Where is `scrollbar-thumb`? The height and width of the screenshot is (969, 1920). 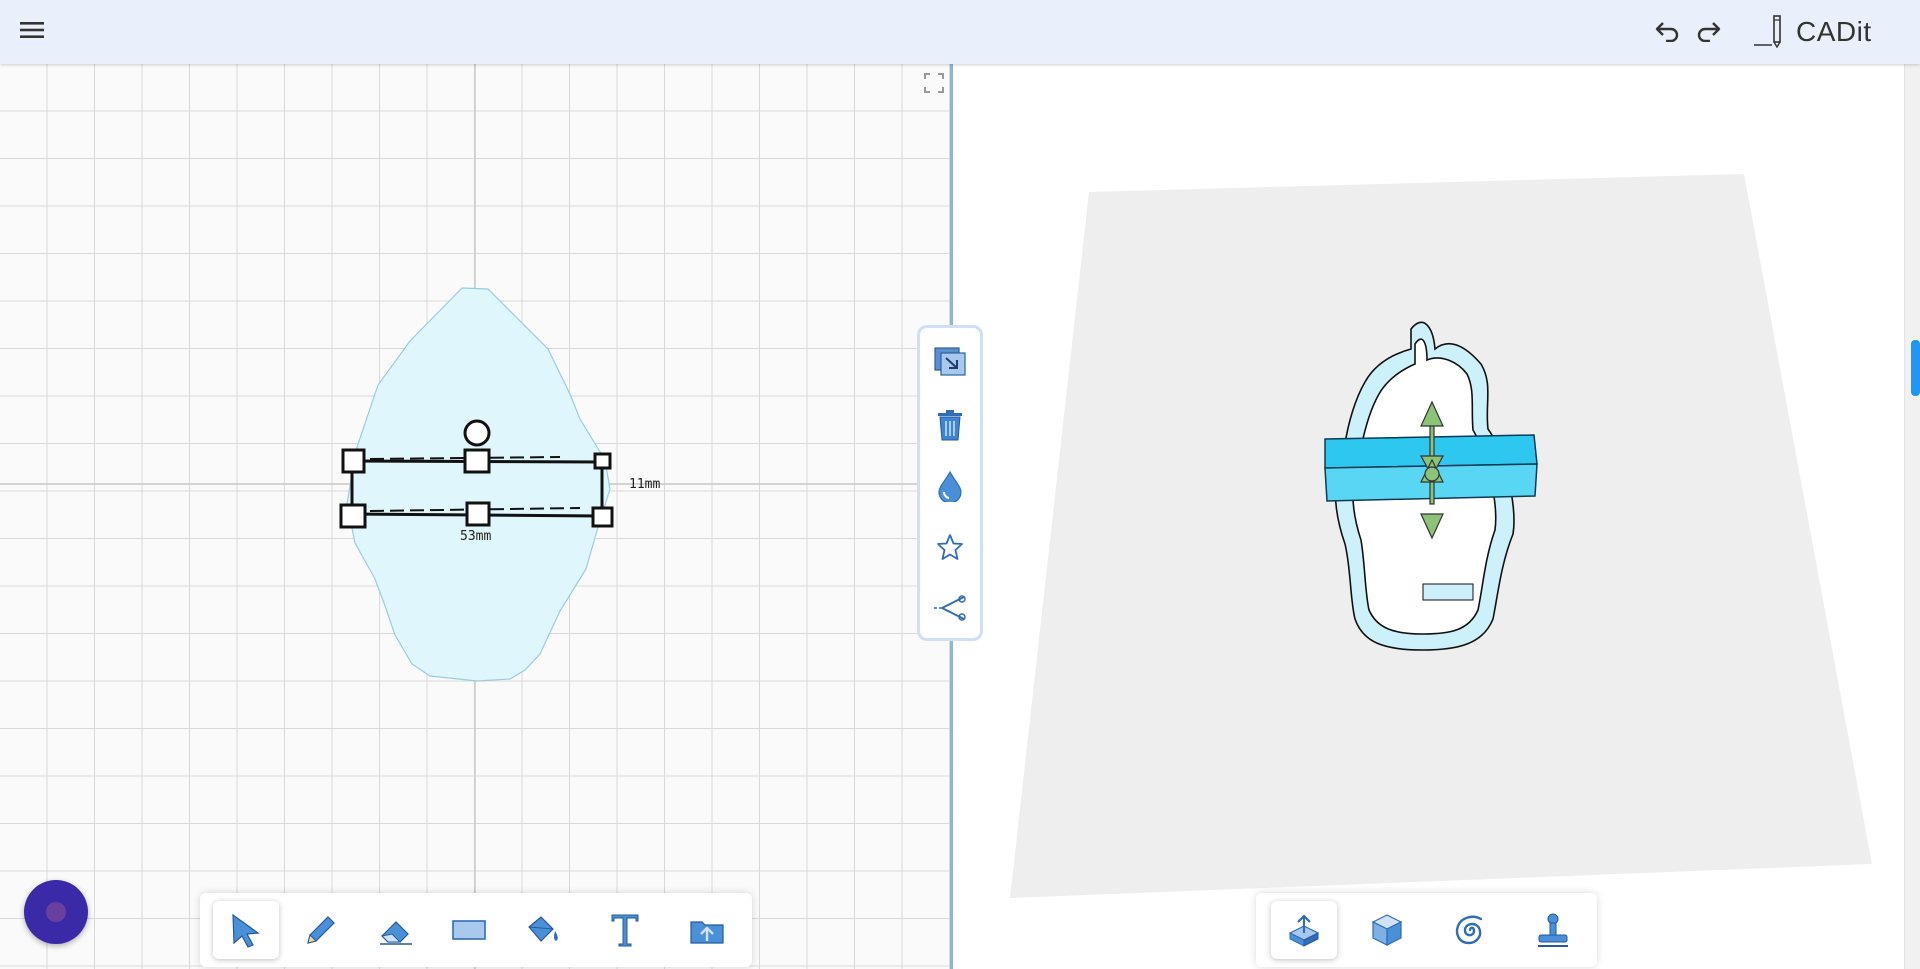
scrollbar-thumb is located at coordinates (1915, 368).